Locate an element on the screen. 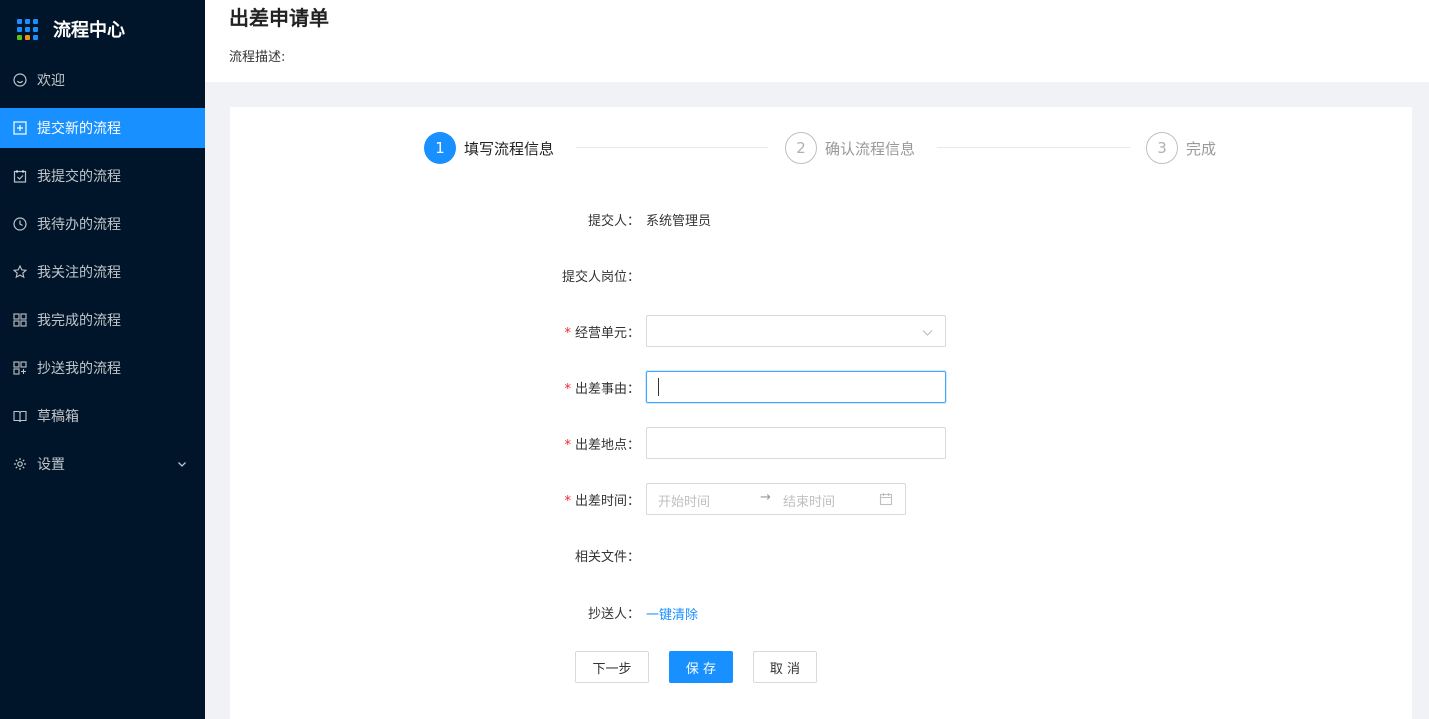 The width and height of the screenshot is (1429, 719). sidebar-item-label: 我关注的流程 is located at coordinates (79, 273).